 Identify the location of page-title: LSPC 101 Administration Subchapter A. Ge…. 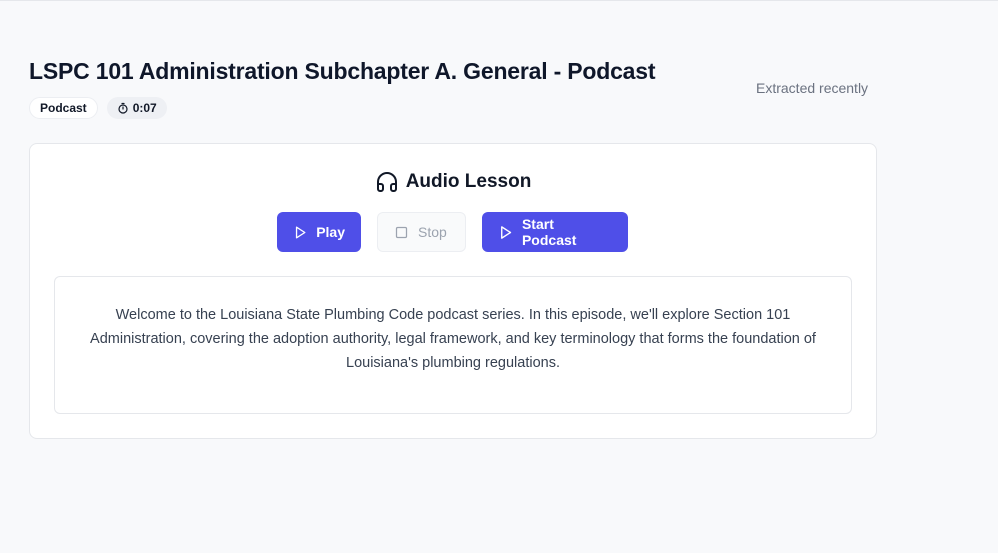
(342, 71).